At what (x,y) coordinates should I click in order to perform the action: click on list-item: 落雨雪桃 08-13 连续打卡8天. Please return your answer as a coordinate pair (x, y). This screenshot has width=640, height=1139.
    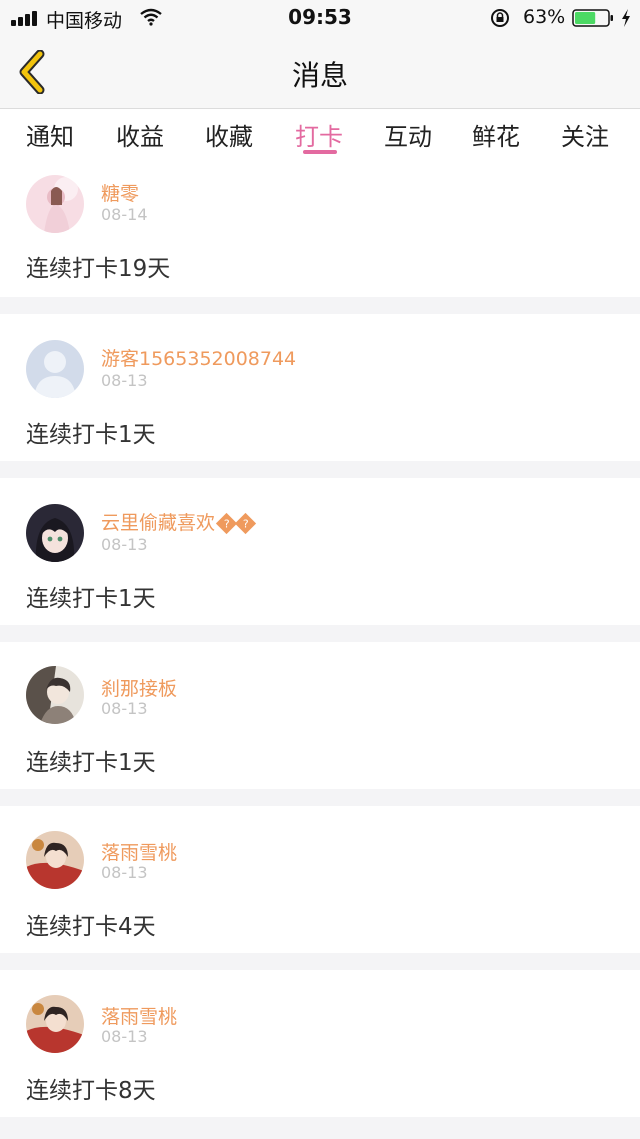
    Looking at the image, I should click on (320, 1043).